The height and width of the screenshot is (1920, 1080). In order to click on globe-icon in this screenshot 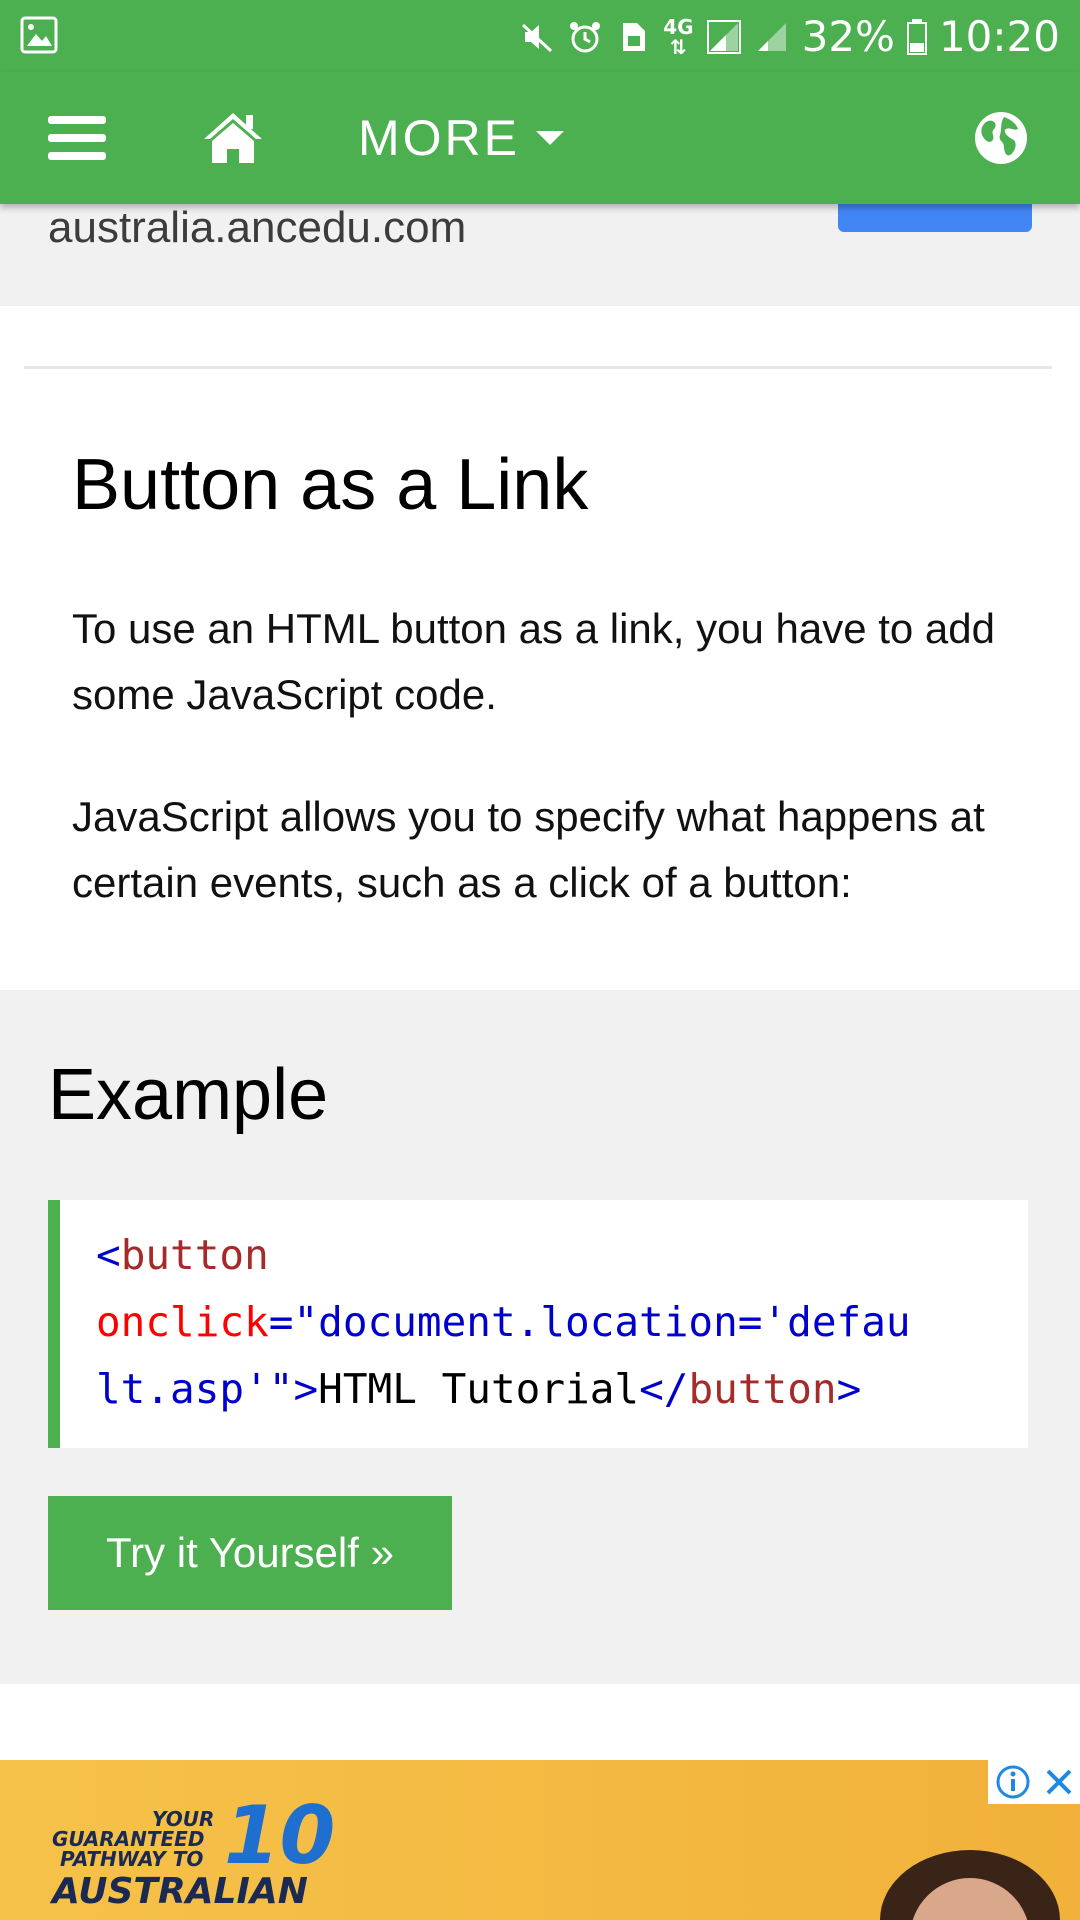, I will do `click(1001, 138)`.